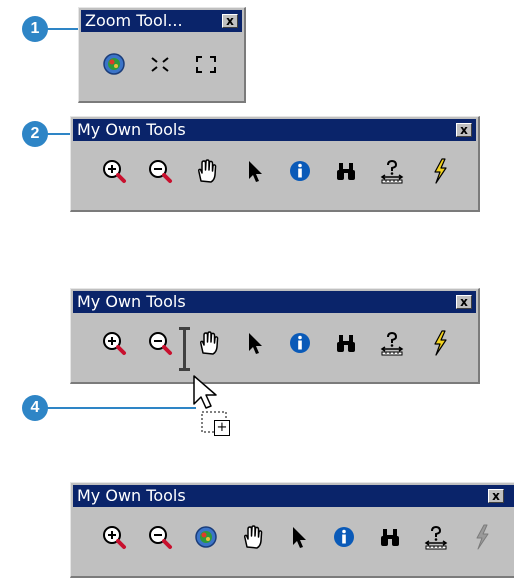 This screenshot has width=514, height=584. Describe the element at coordinates (35, 29) in the screenshot. I see `step-1-badge: 1` at that location.